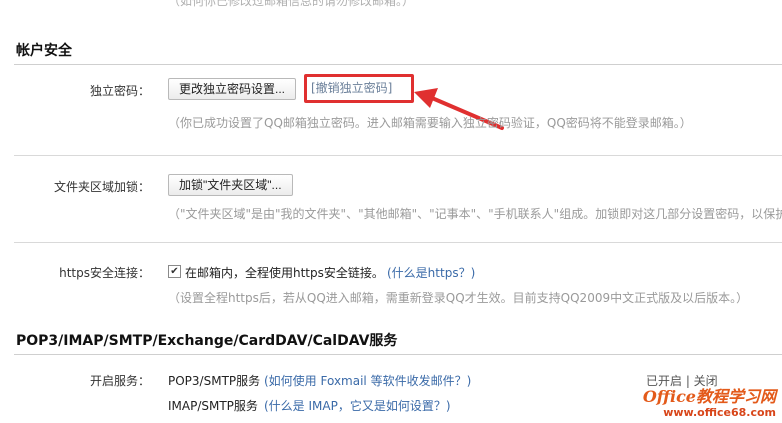 Image resolution: width=782 pixels, height=423 pixels. I want to click on imap-help-link: (什么是 IMAP，它又是如何设置？), so click(357, 405).